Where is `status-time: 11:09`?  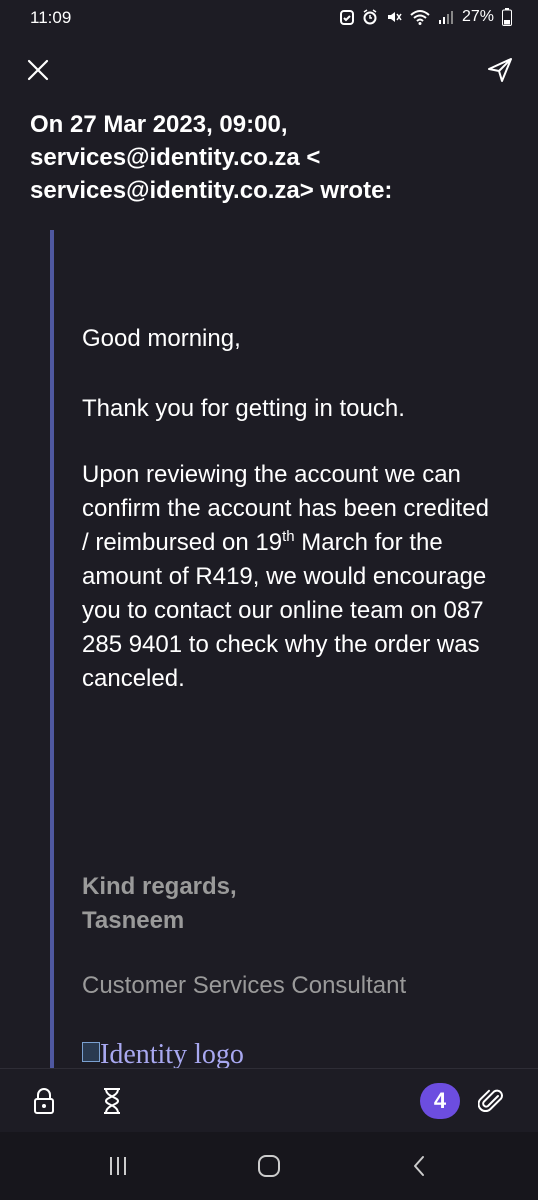
status-time: 11:09 is located at coordinates (51, 17).